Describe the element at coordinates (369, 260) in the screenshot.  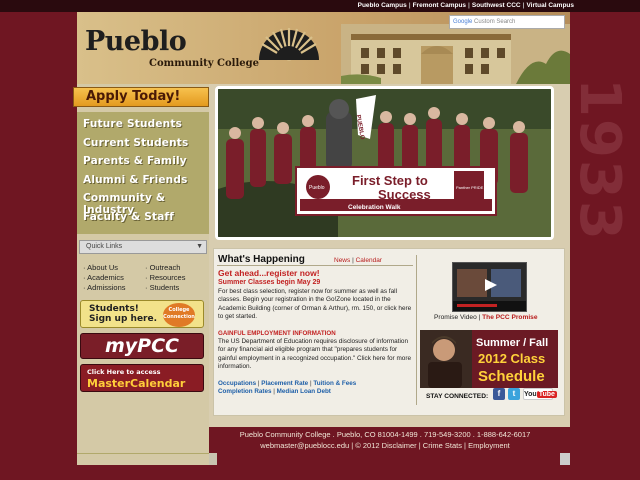
I see `calendar-link: Calendar` at that location.